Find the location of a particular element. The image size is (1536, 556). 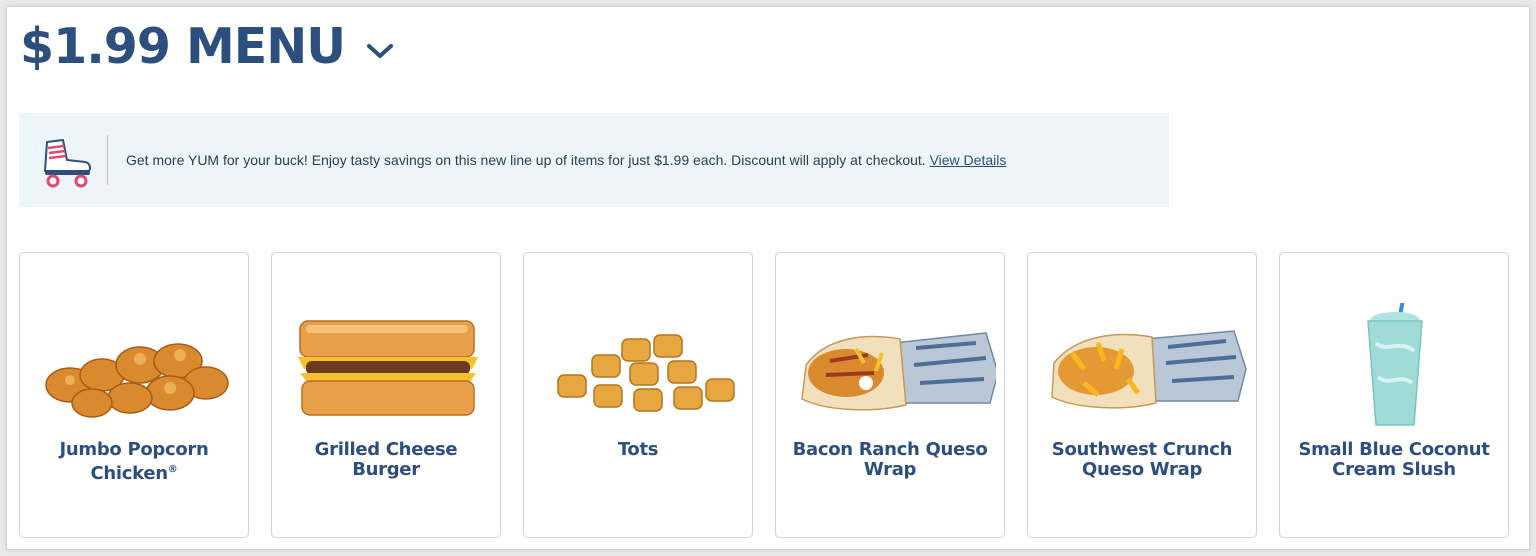

menu-item-card: Bacon Ranch Queso Wrap is located at coordinates (890, 395).